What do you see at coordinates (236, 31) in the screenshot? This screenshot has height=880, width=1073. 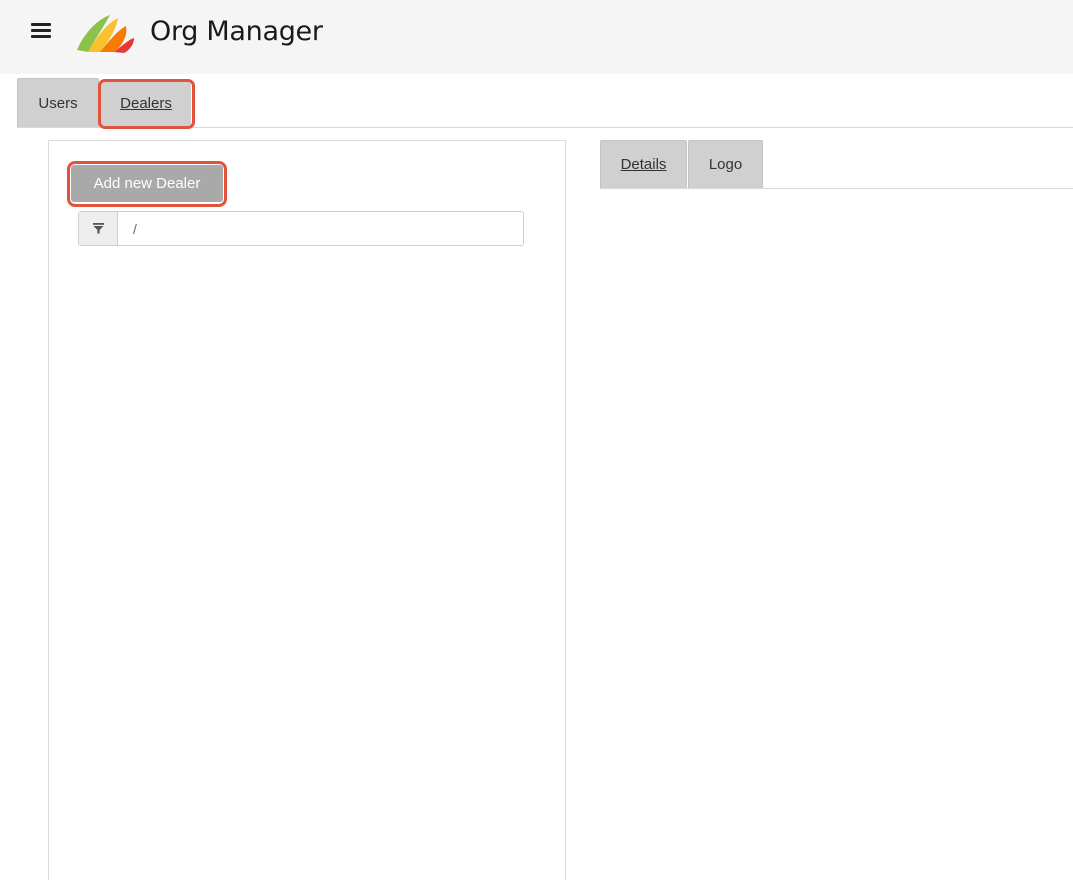 I see `app-title: Org Manager` at bounding box center [236, 31].